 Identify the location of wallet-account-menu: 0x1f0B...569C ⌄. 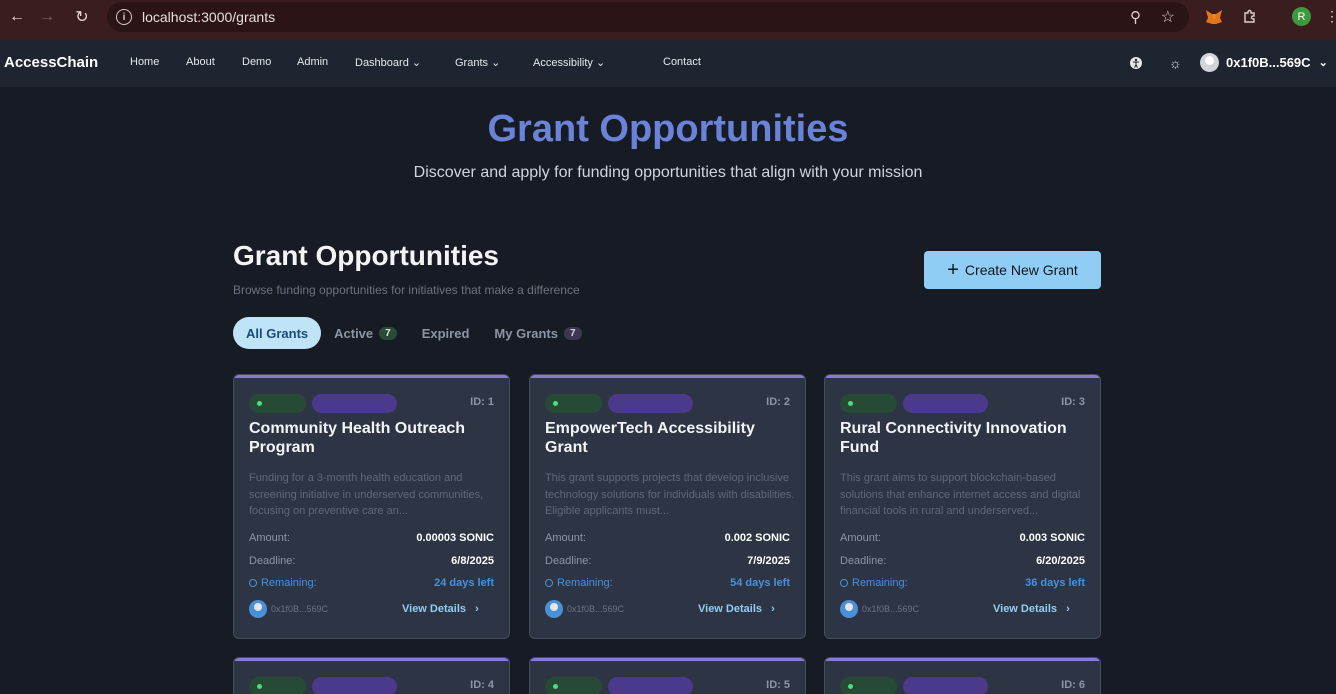
(1264, 62).